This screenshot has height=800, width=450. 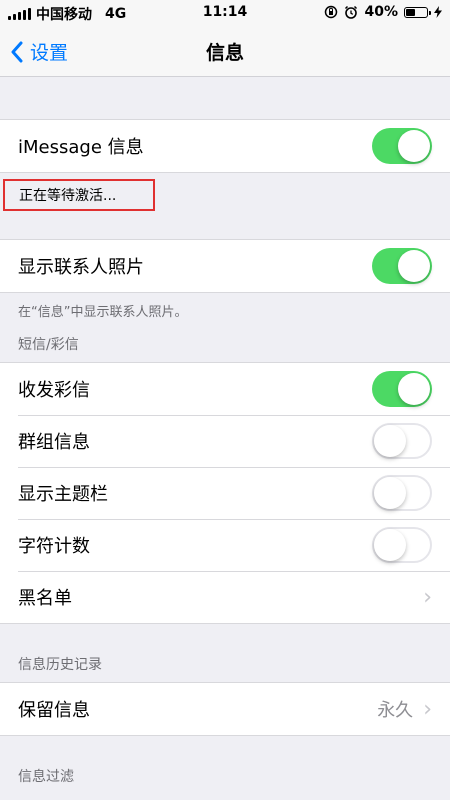 What do you see at coordinates (54, 390) in the screenshot?
I see `mms-label: 收发彩信` at bounding box center [54, 390].